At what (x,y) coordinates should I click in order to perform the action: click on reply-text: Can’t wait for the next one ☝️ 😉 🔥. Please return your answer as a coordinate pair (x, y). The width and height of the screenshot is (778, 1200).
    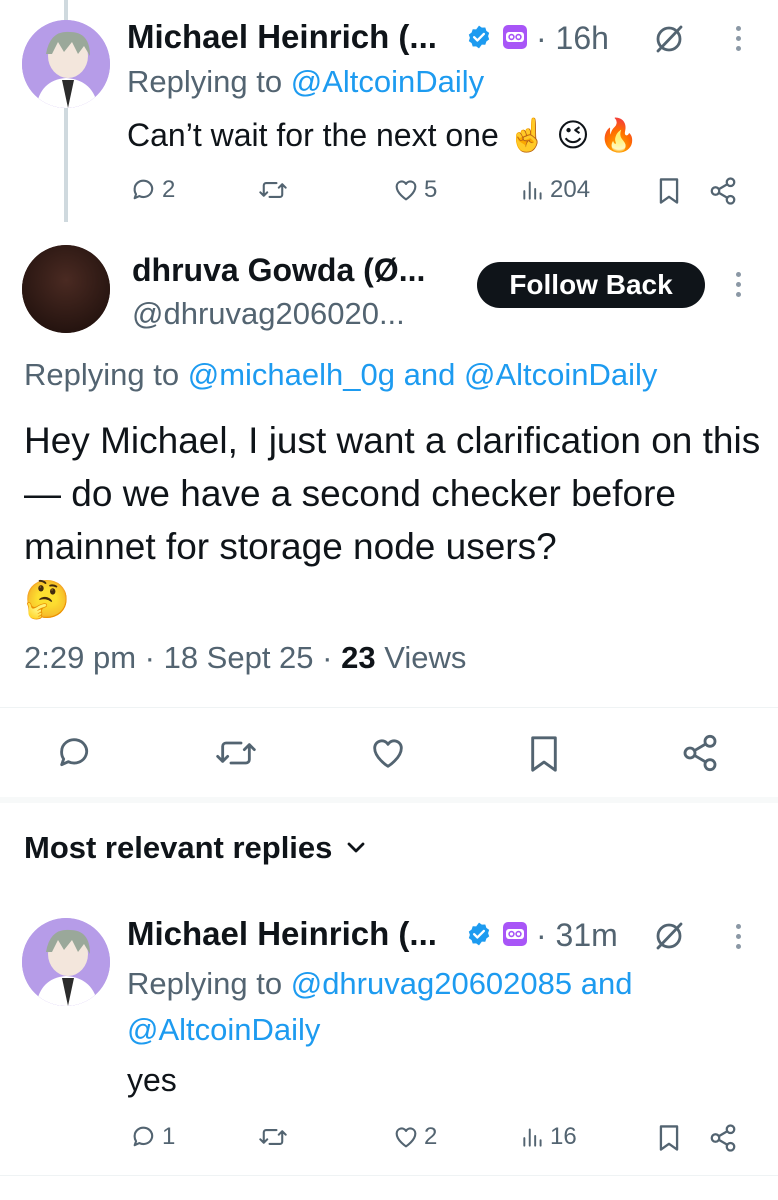
    Looking at the image, I should click on (382, 135).